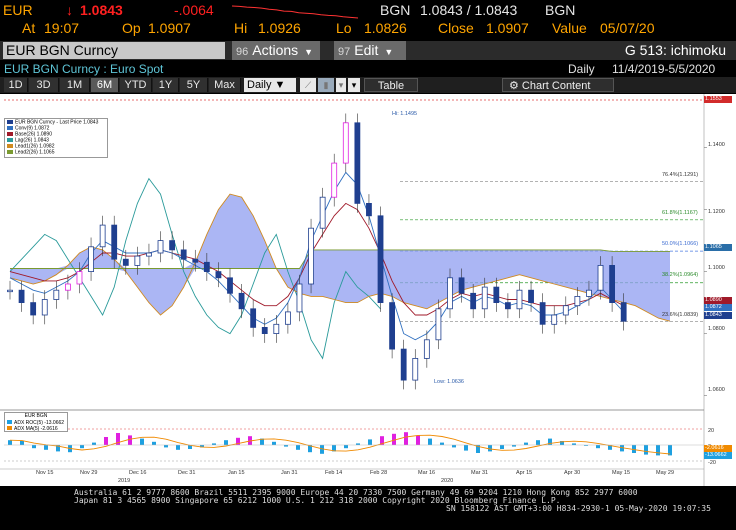  I want to click on quote-time: 19:07, so click(62, 28).